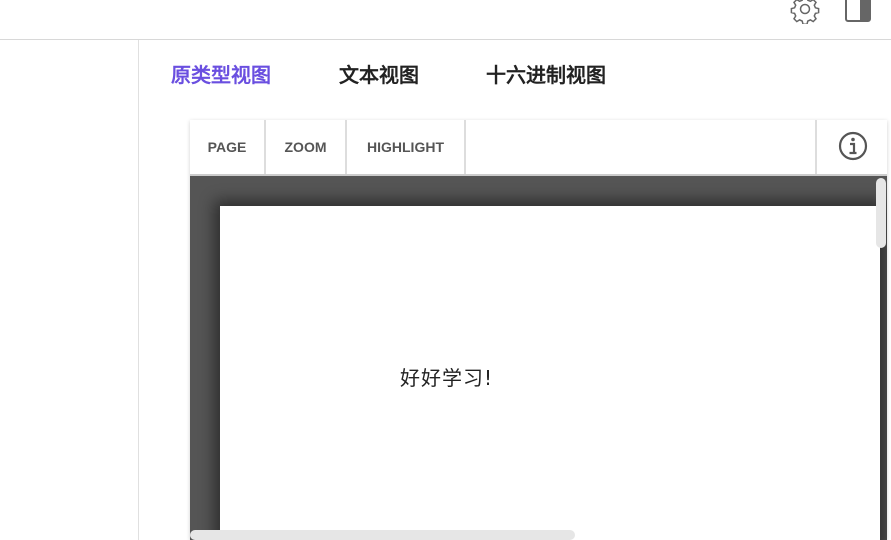 The width and height of the screenshot is (891, 540). What do you see at coordinates (306, 147) in the screenshot?
I see `zoom-button: ZOOM` at bounding box center [306, 147].